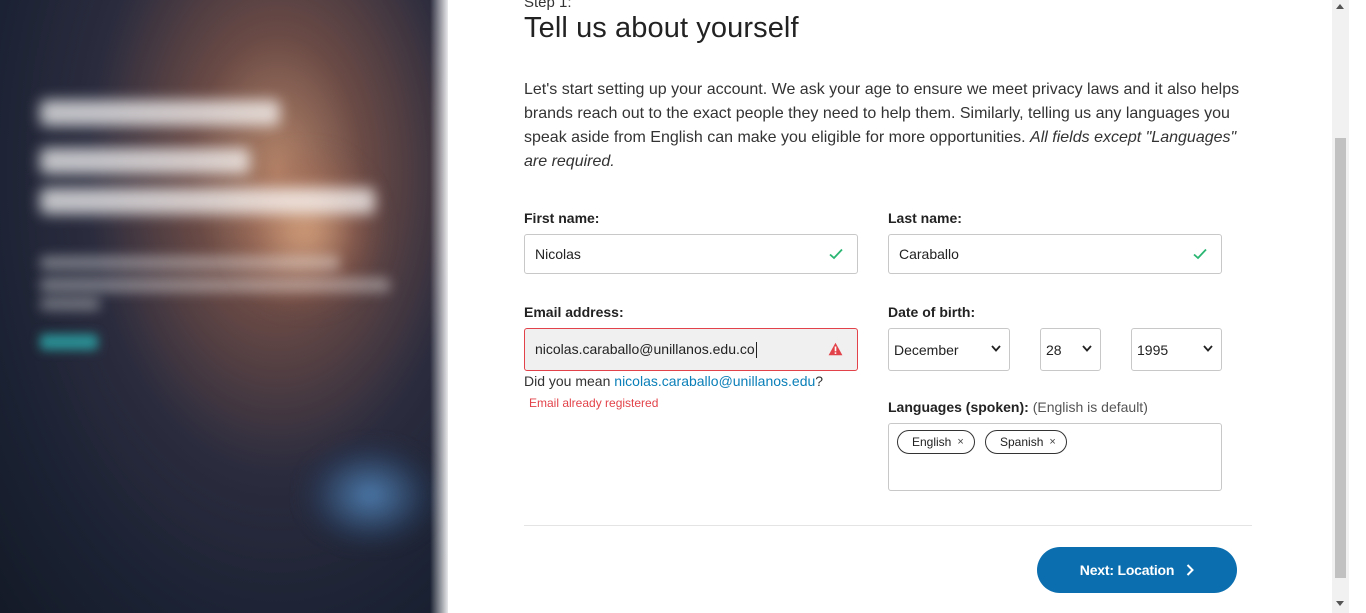 This screenshot has width=1366, height=613. Describe the element at coordinates (562, 218) in the screenshot. I see `first-name-label: First name:` at that location.